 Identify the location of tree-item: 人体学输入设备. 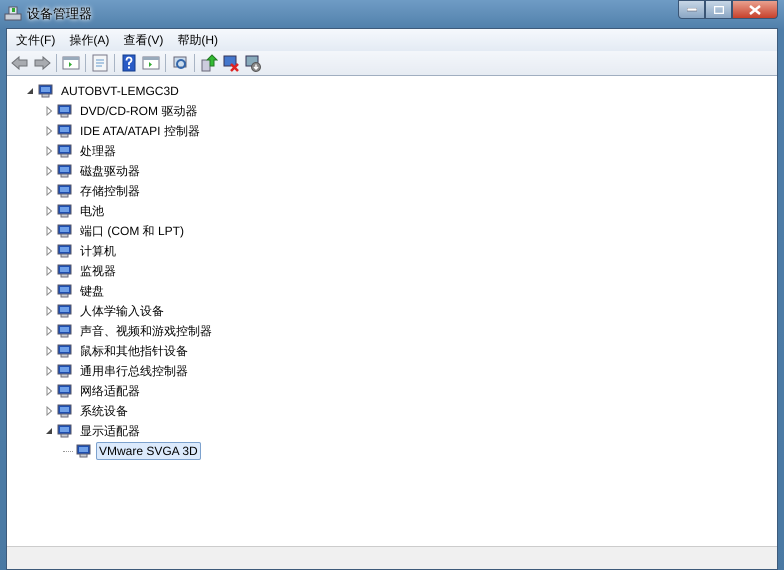
(122, 311).